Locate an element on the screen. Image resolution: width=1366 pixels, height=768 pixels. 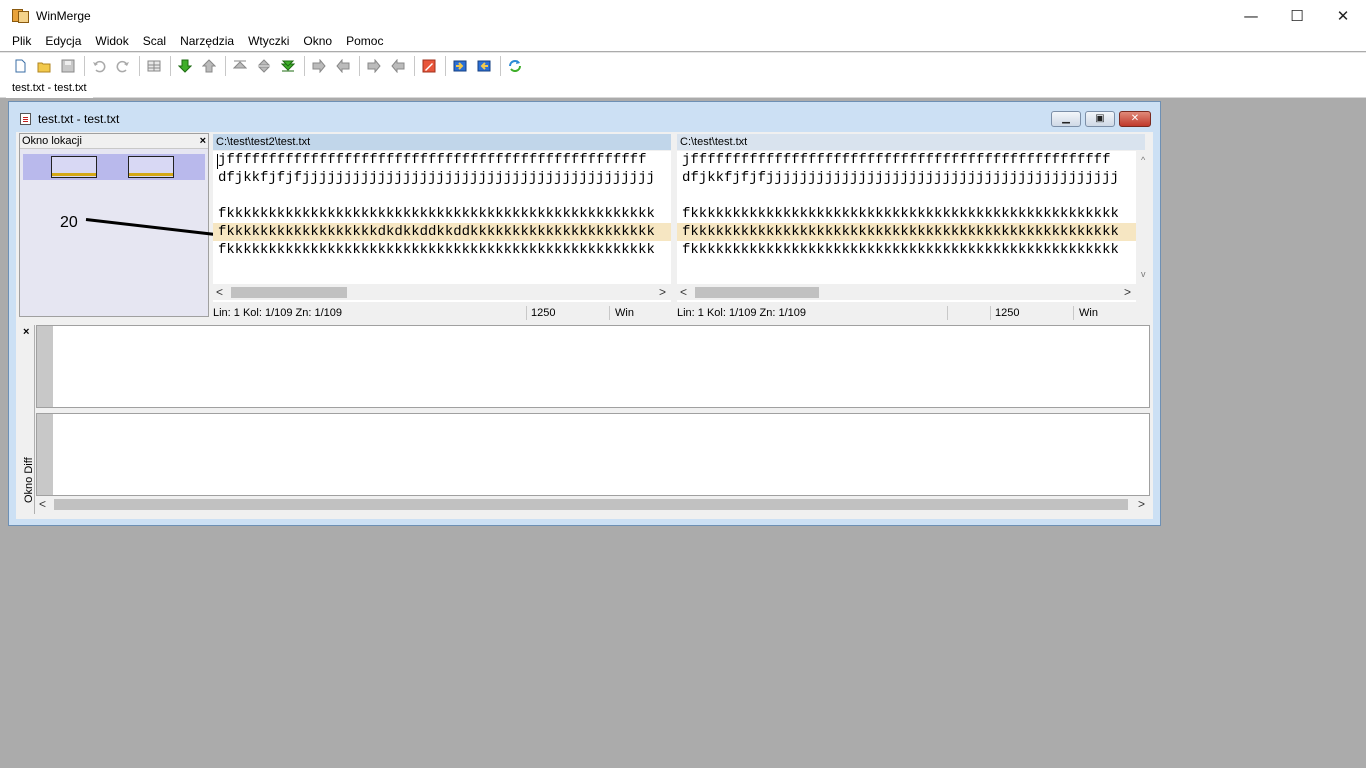
menu-narzedzia: Narzędzia is located at coordinates (207, 41).